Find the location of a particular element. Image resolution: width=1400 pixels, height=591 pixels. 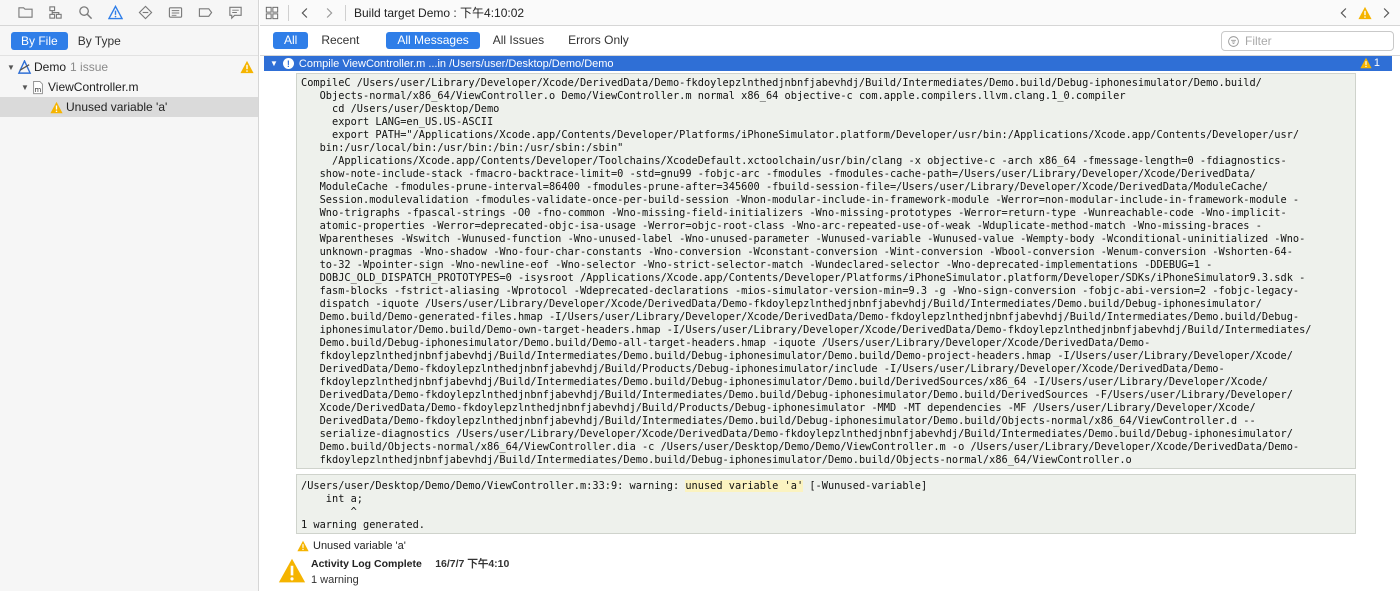

by-type-button: By Type is located at coordinates (99, 41).